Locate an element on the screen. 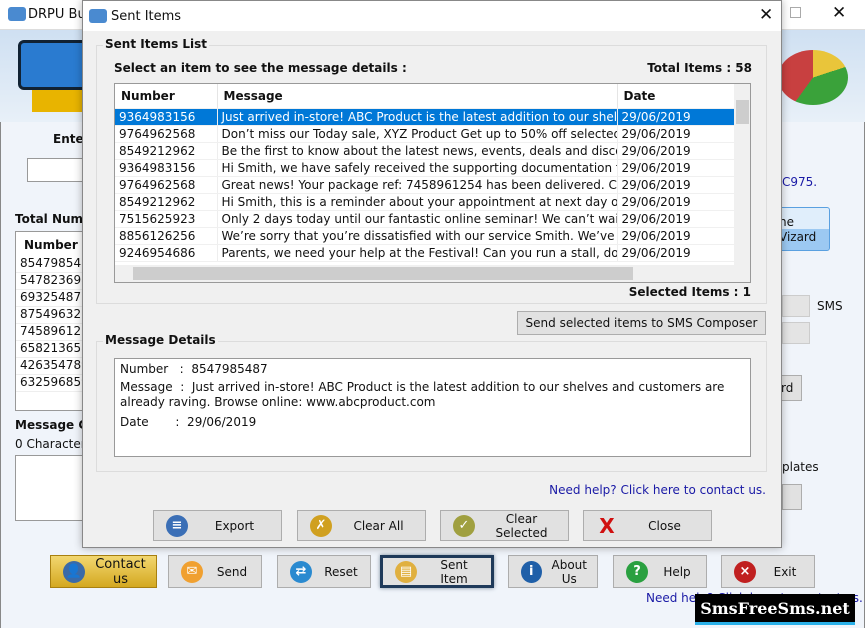 This screenshot has width=865, height=628. button-label: Clear Selected is located at coordinates (521, 525).